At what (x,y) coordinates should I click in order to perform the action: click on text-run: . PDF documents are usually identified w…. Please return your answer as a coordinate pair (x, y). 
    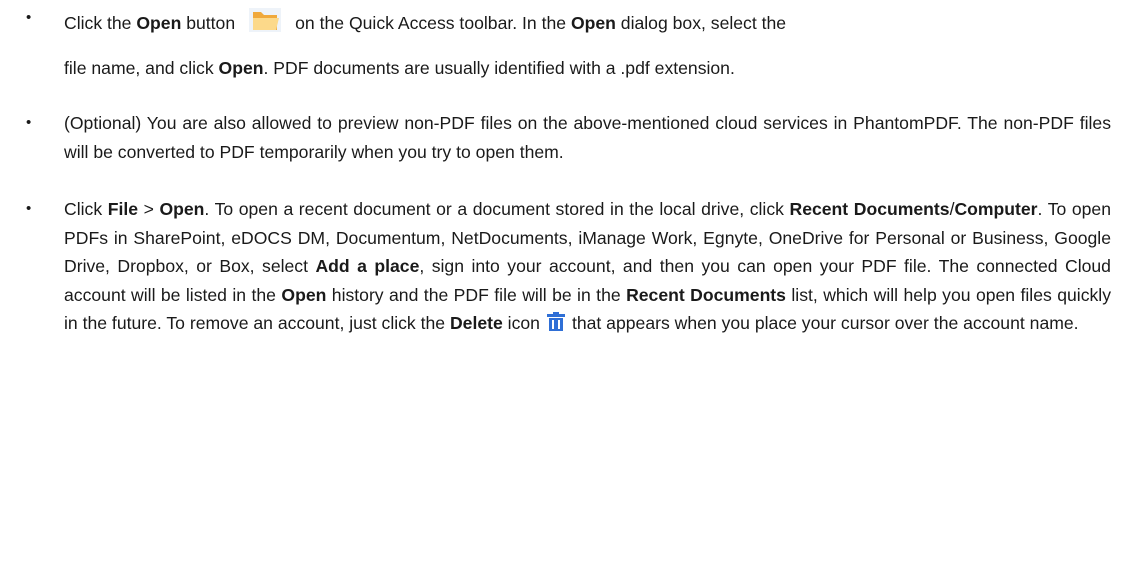
    Looking at the image, I should click on (499, 68).